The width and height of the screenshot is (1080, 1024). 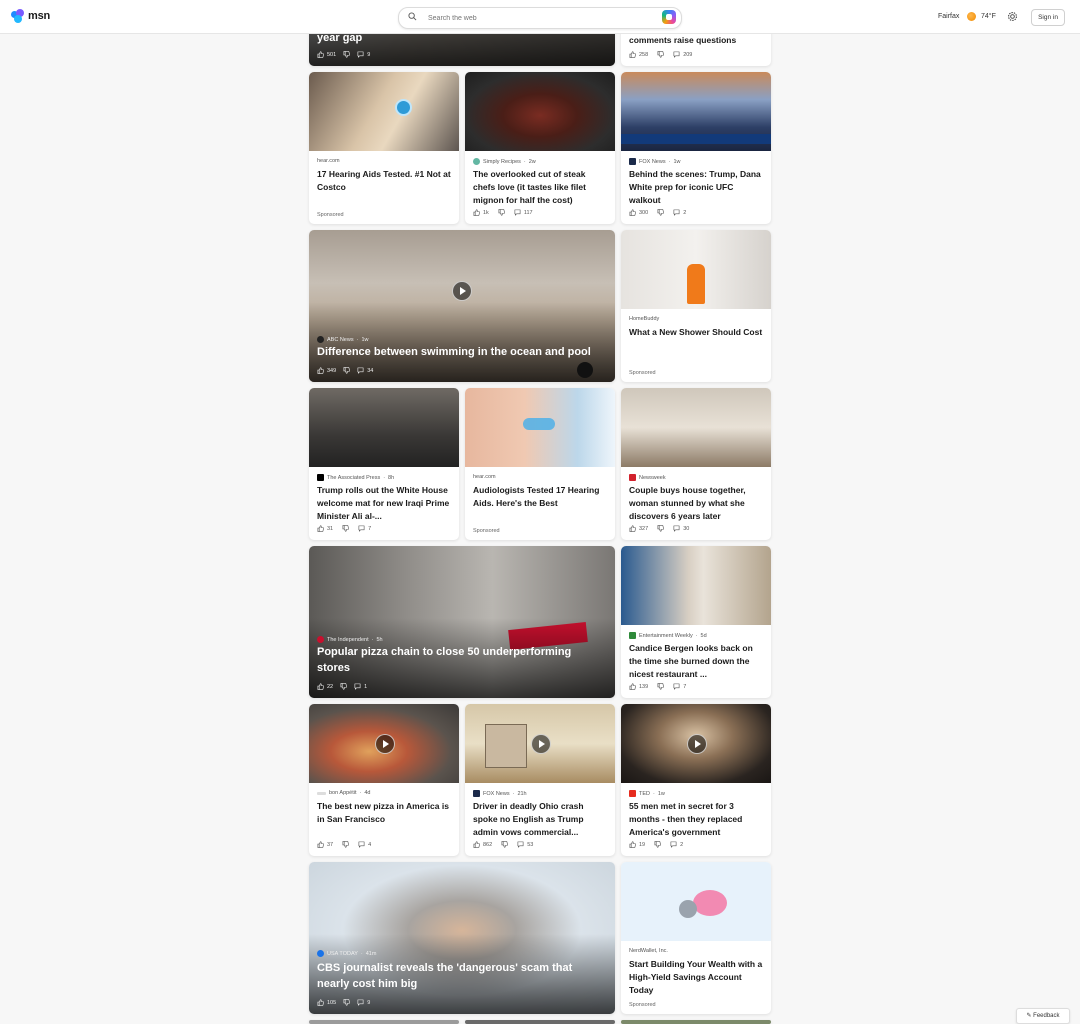 I want to click on card-source: HomeBuddy, so click(x=644, y=319).